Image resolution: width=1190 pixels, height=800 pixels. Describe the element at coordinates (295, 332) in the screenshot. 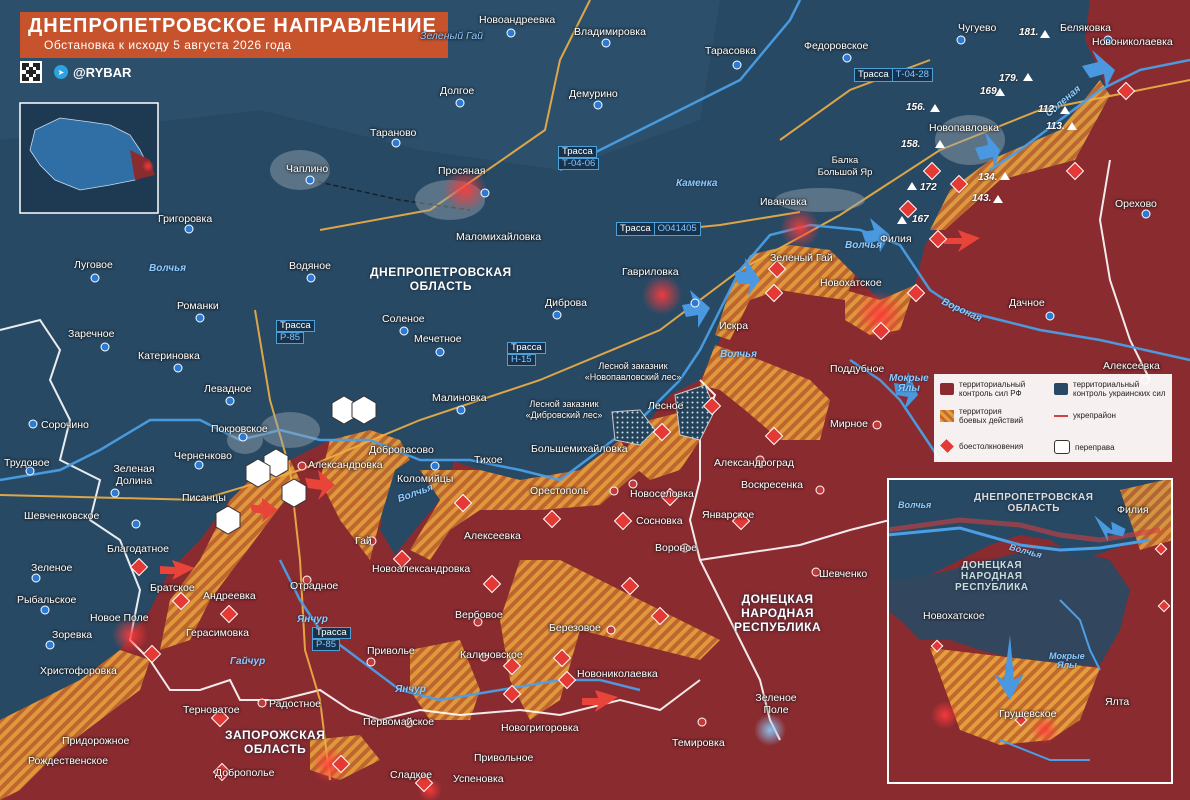

I see `road-tag-r85a: Трасса Р-85` at that location.